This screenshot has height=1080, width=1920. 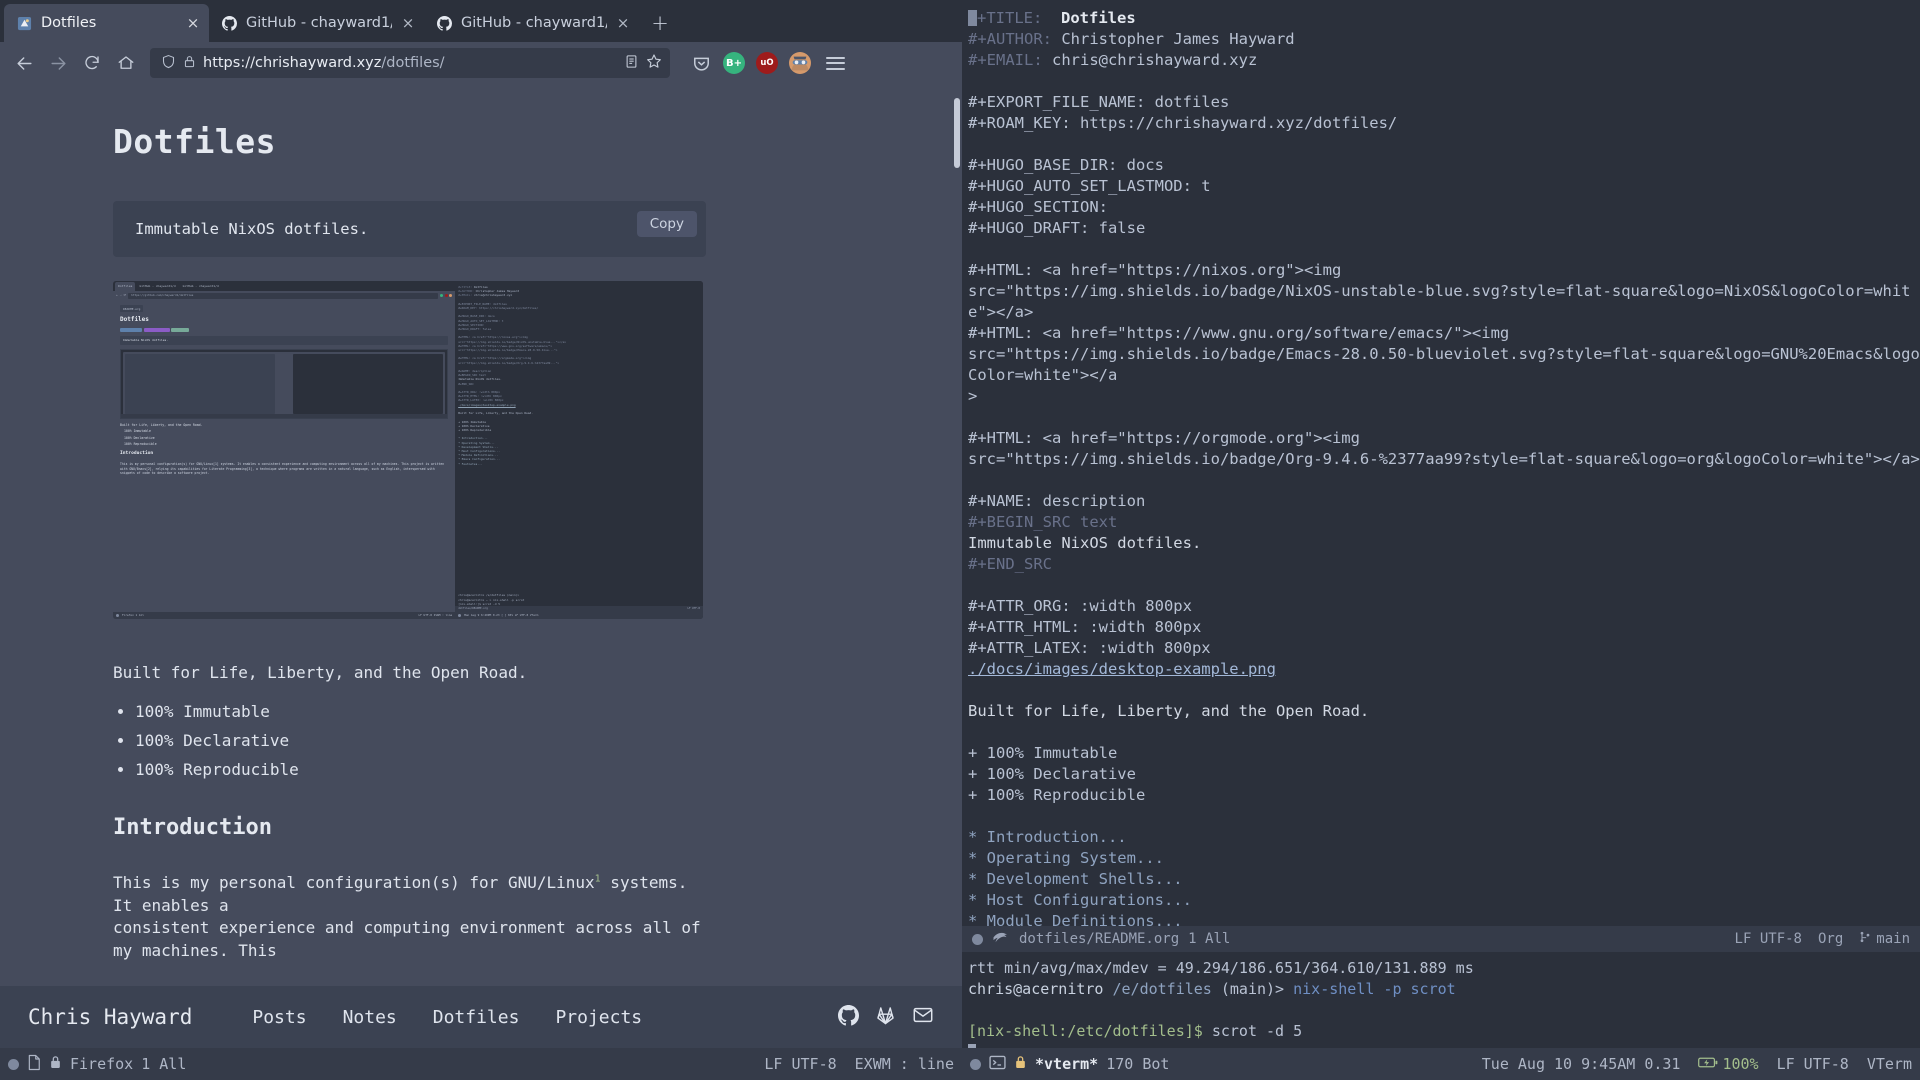 I want to click on footer-link-posts: Posts, so click(x=279, y=1017).